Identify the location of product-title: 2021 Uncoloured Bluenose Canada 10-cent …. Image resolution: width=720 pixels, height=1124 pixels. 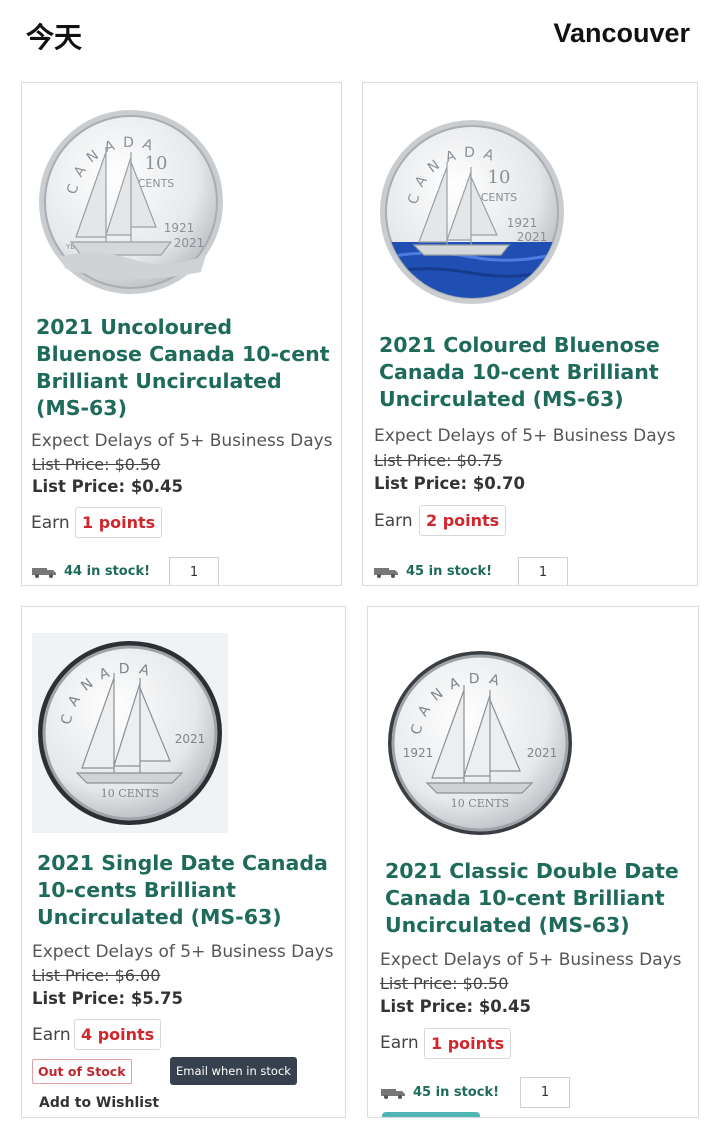
(183, 368).